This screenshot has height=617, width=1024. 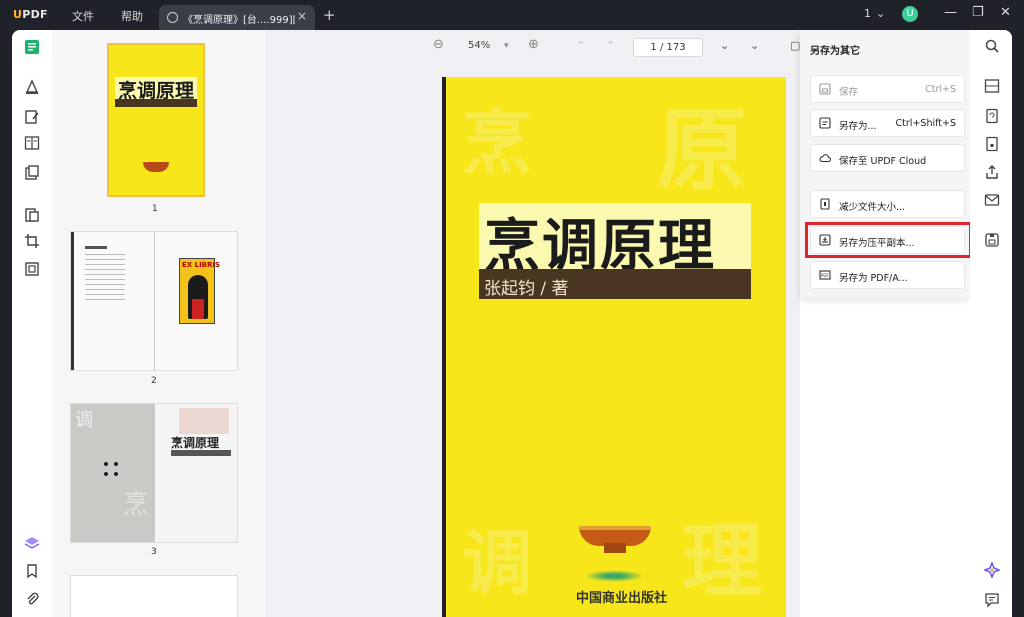 What do you see at coordinates (615, 548) in the screenshot?
I see `cover-bowl-base` at bounding box center [615, 548].